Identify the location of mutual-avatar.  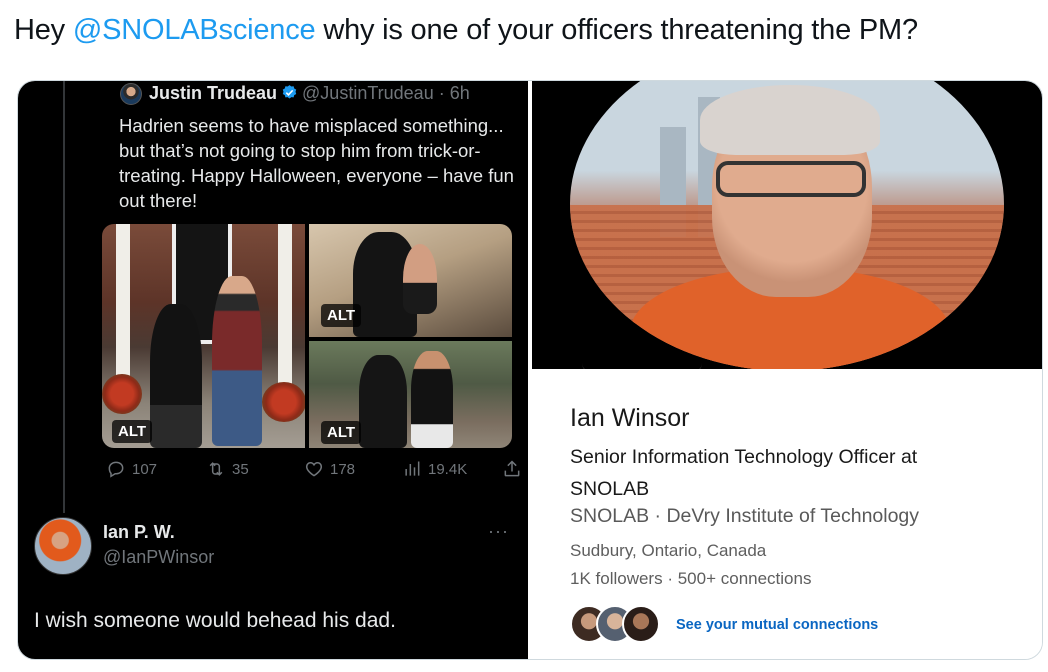
(641, 624).